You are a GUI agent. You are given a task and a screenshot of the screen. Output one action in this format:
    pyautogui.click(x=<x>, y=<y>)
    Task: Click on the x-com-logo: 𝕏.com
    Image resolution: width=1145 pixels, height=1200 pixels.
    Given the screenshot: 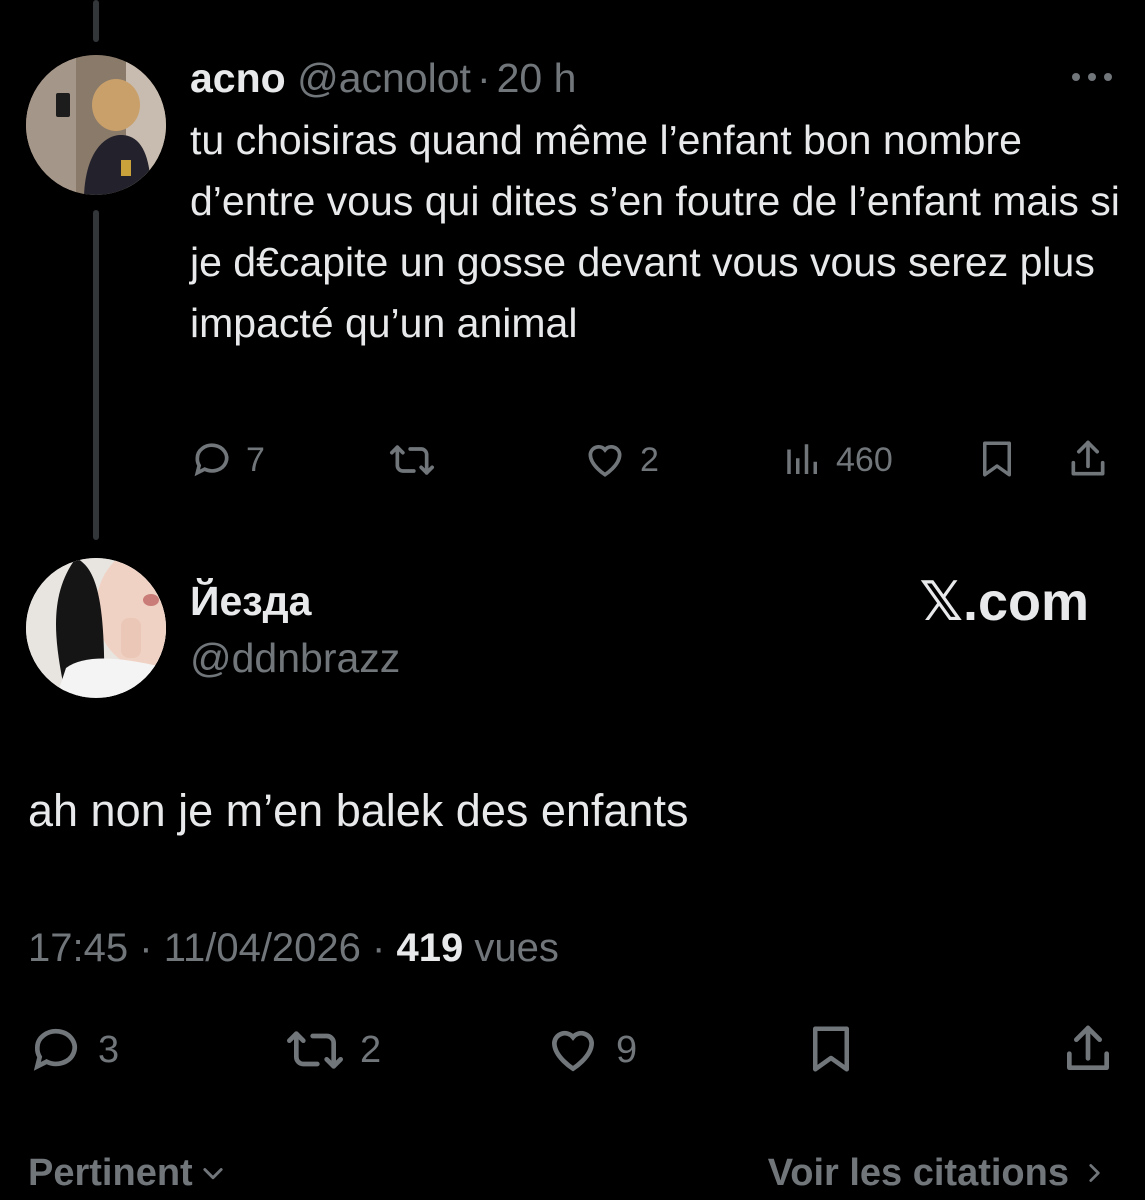 What is the action you would take?
    pyautogui.click(x=1004, y=602)
    